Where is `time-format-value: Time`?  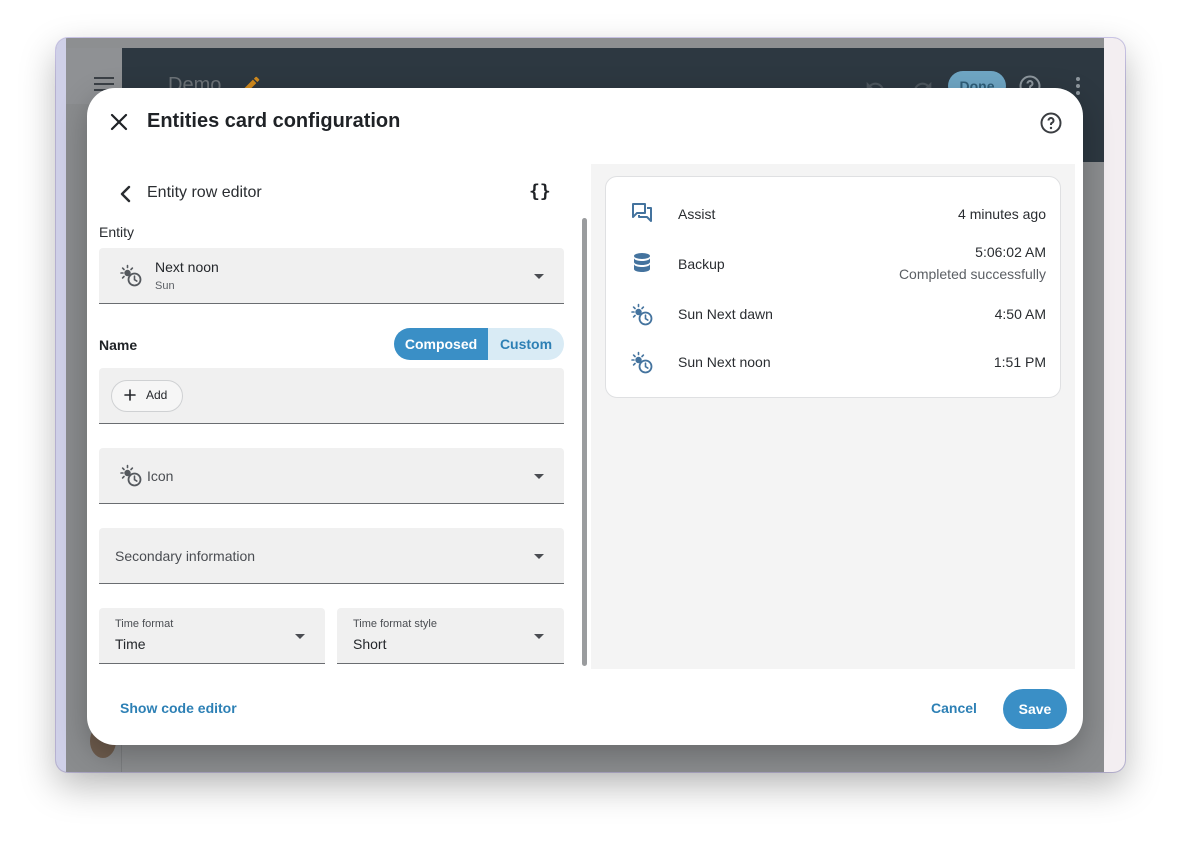 time-format-value: Time is located at coordinates (130, 644).